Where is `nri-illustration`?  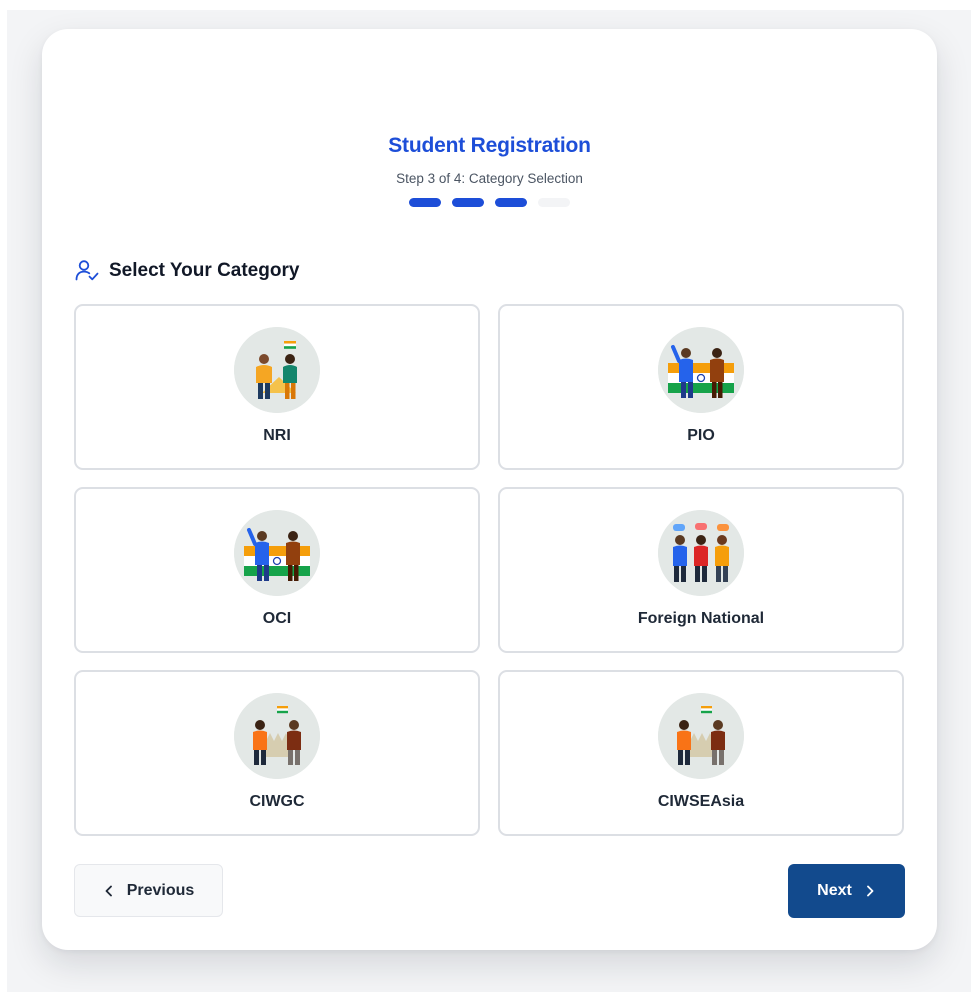 nri-illustration is located at coordinates (277, 370).